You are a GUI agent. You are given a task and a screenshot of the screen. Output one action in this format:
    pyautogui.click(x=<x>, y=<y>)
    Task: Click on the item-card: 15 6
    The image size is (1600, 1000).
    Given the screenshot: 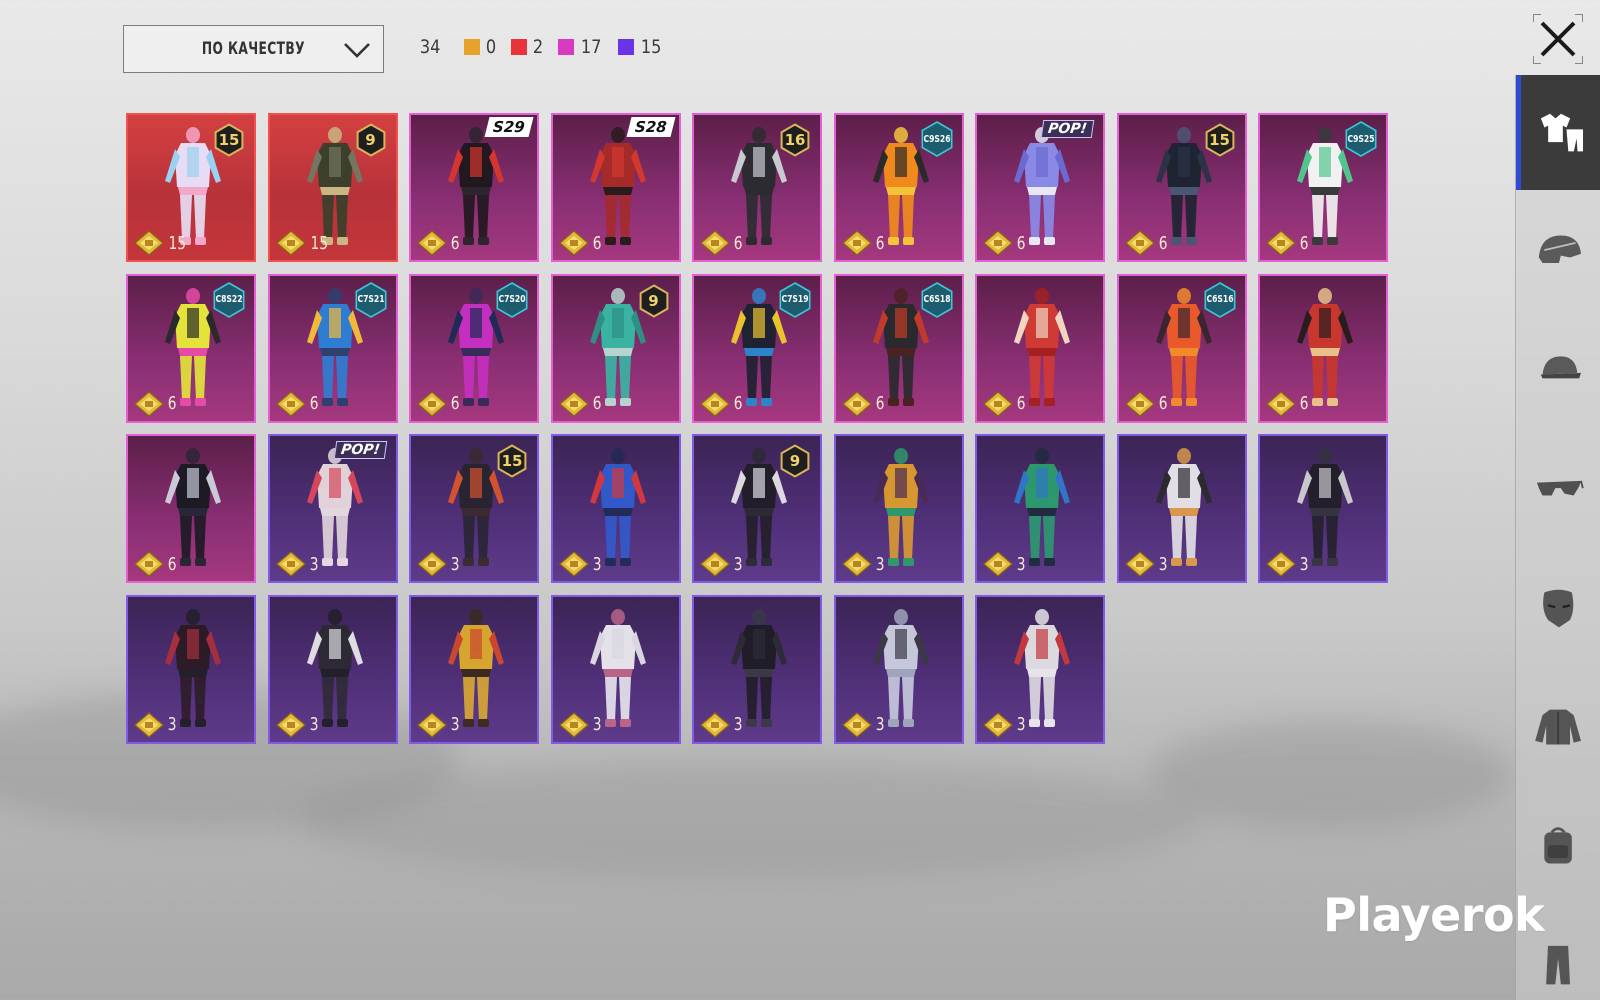 What is the action you would take?
    pyautogui.click(x=1181, y=187)
    